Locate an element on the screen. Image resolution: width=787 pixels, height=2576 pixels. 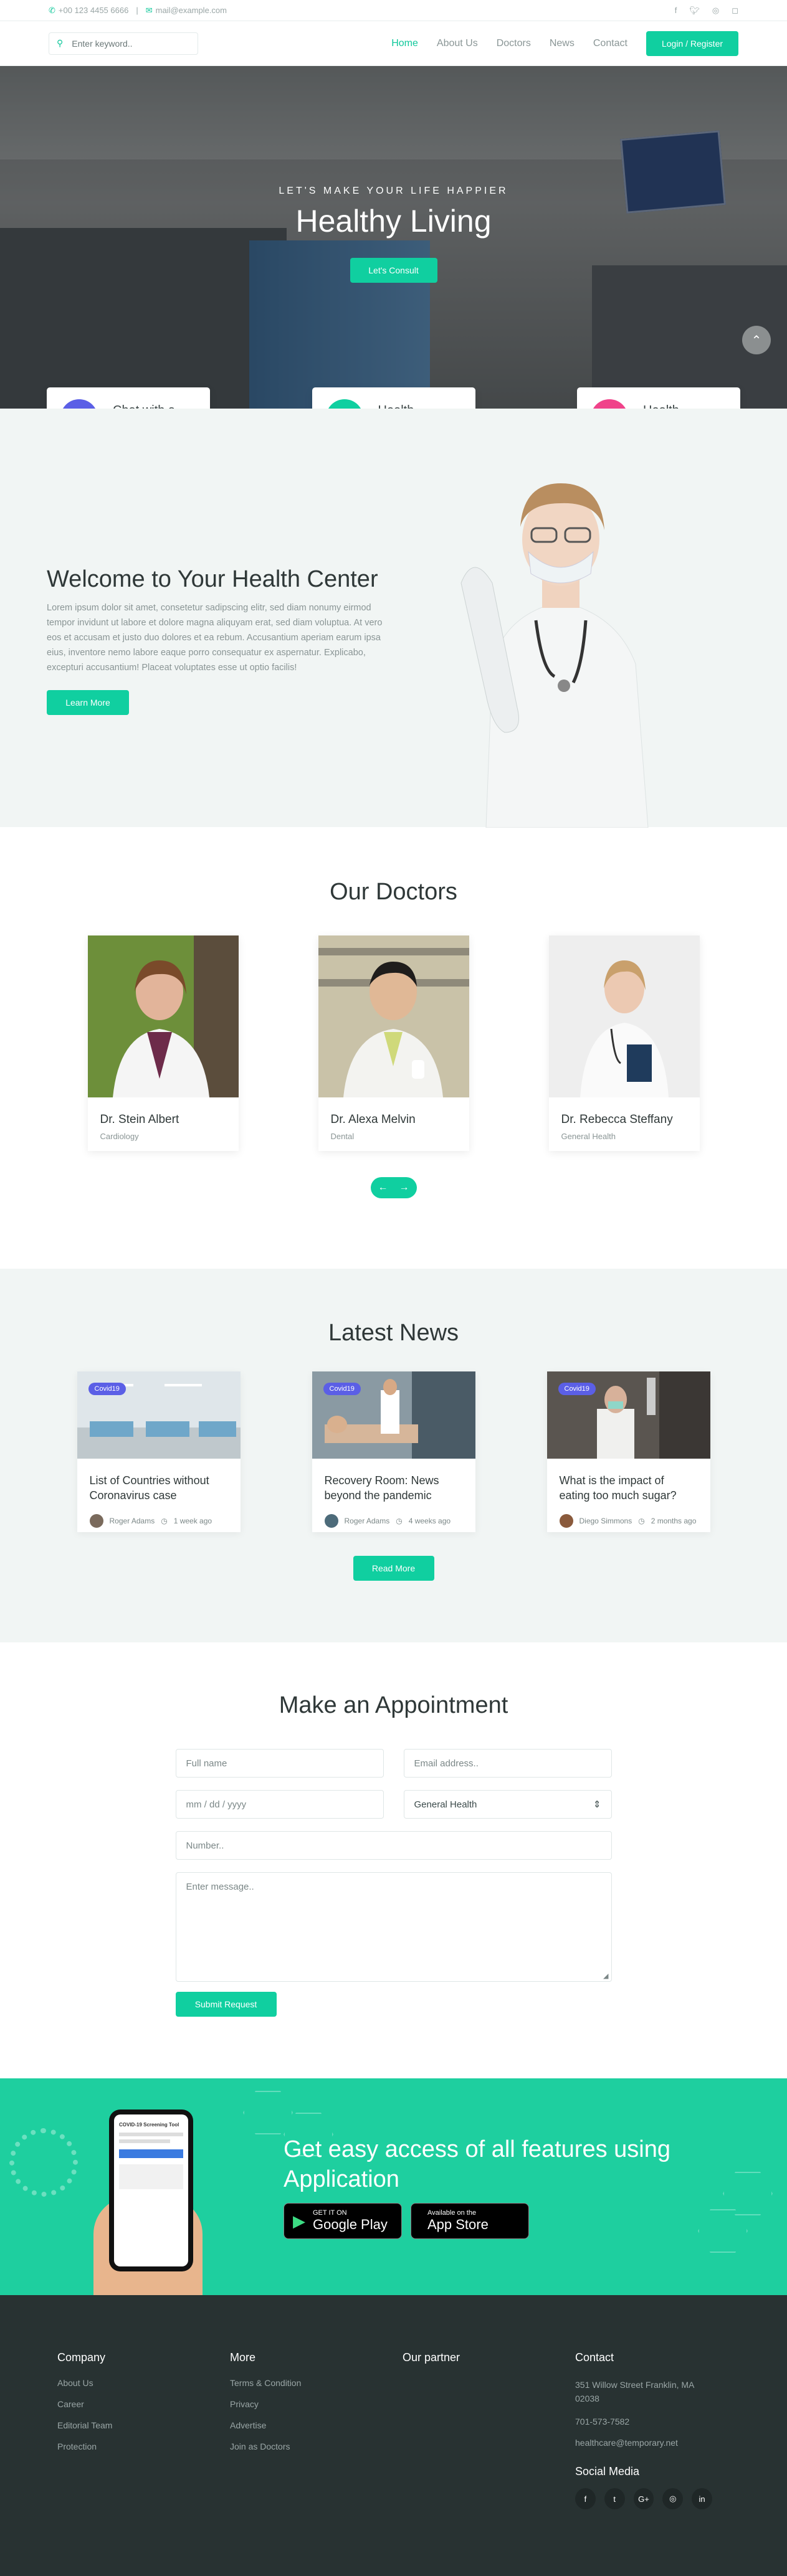
footer-link: Privacy is located at coordinates (298, 2404).